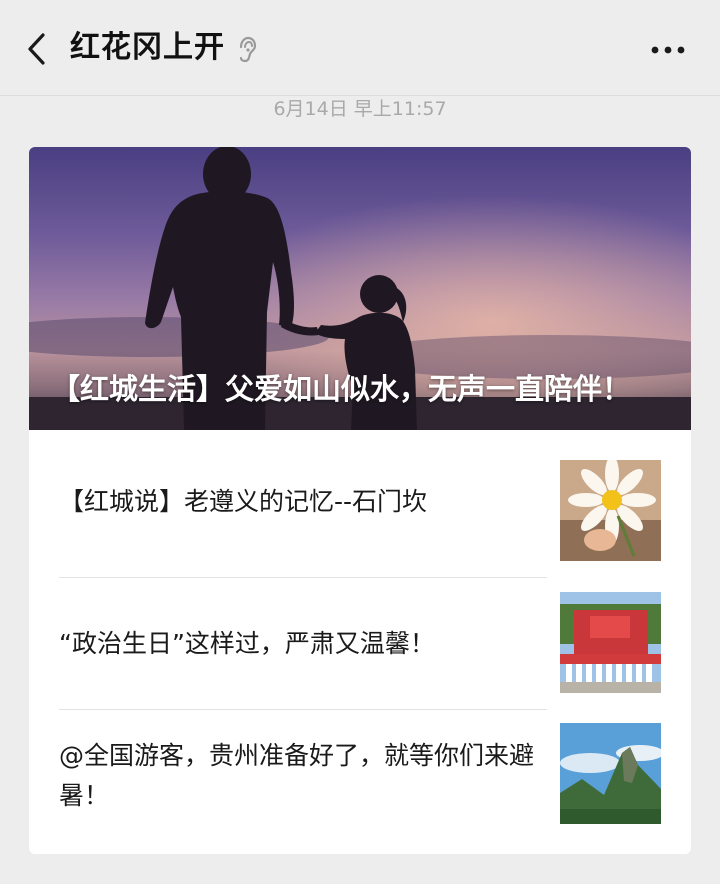 The image size is (720, 884). Describe the element at coordinates (341, 389) in the screenshot. I see `hero-title: 【红城生活】父爱如山似水，无声一直陪伴！` at that location.